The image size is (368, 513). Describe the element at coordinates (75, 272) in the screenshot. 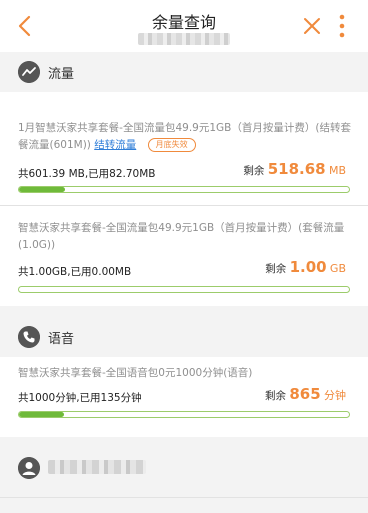

I see `usage-text: 共1.00GB,已用0.00MB` at that location.